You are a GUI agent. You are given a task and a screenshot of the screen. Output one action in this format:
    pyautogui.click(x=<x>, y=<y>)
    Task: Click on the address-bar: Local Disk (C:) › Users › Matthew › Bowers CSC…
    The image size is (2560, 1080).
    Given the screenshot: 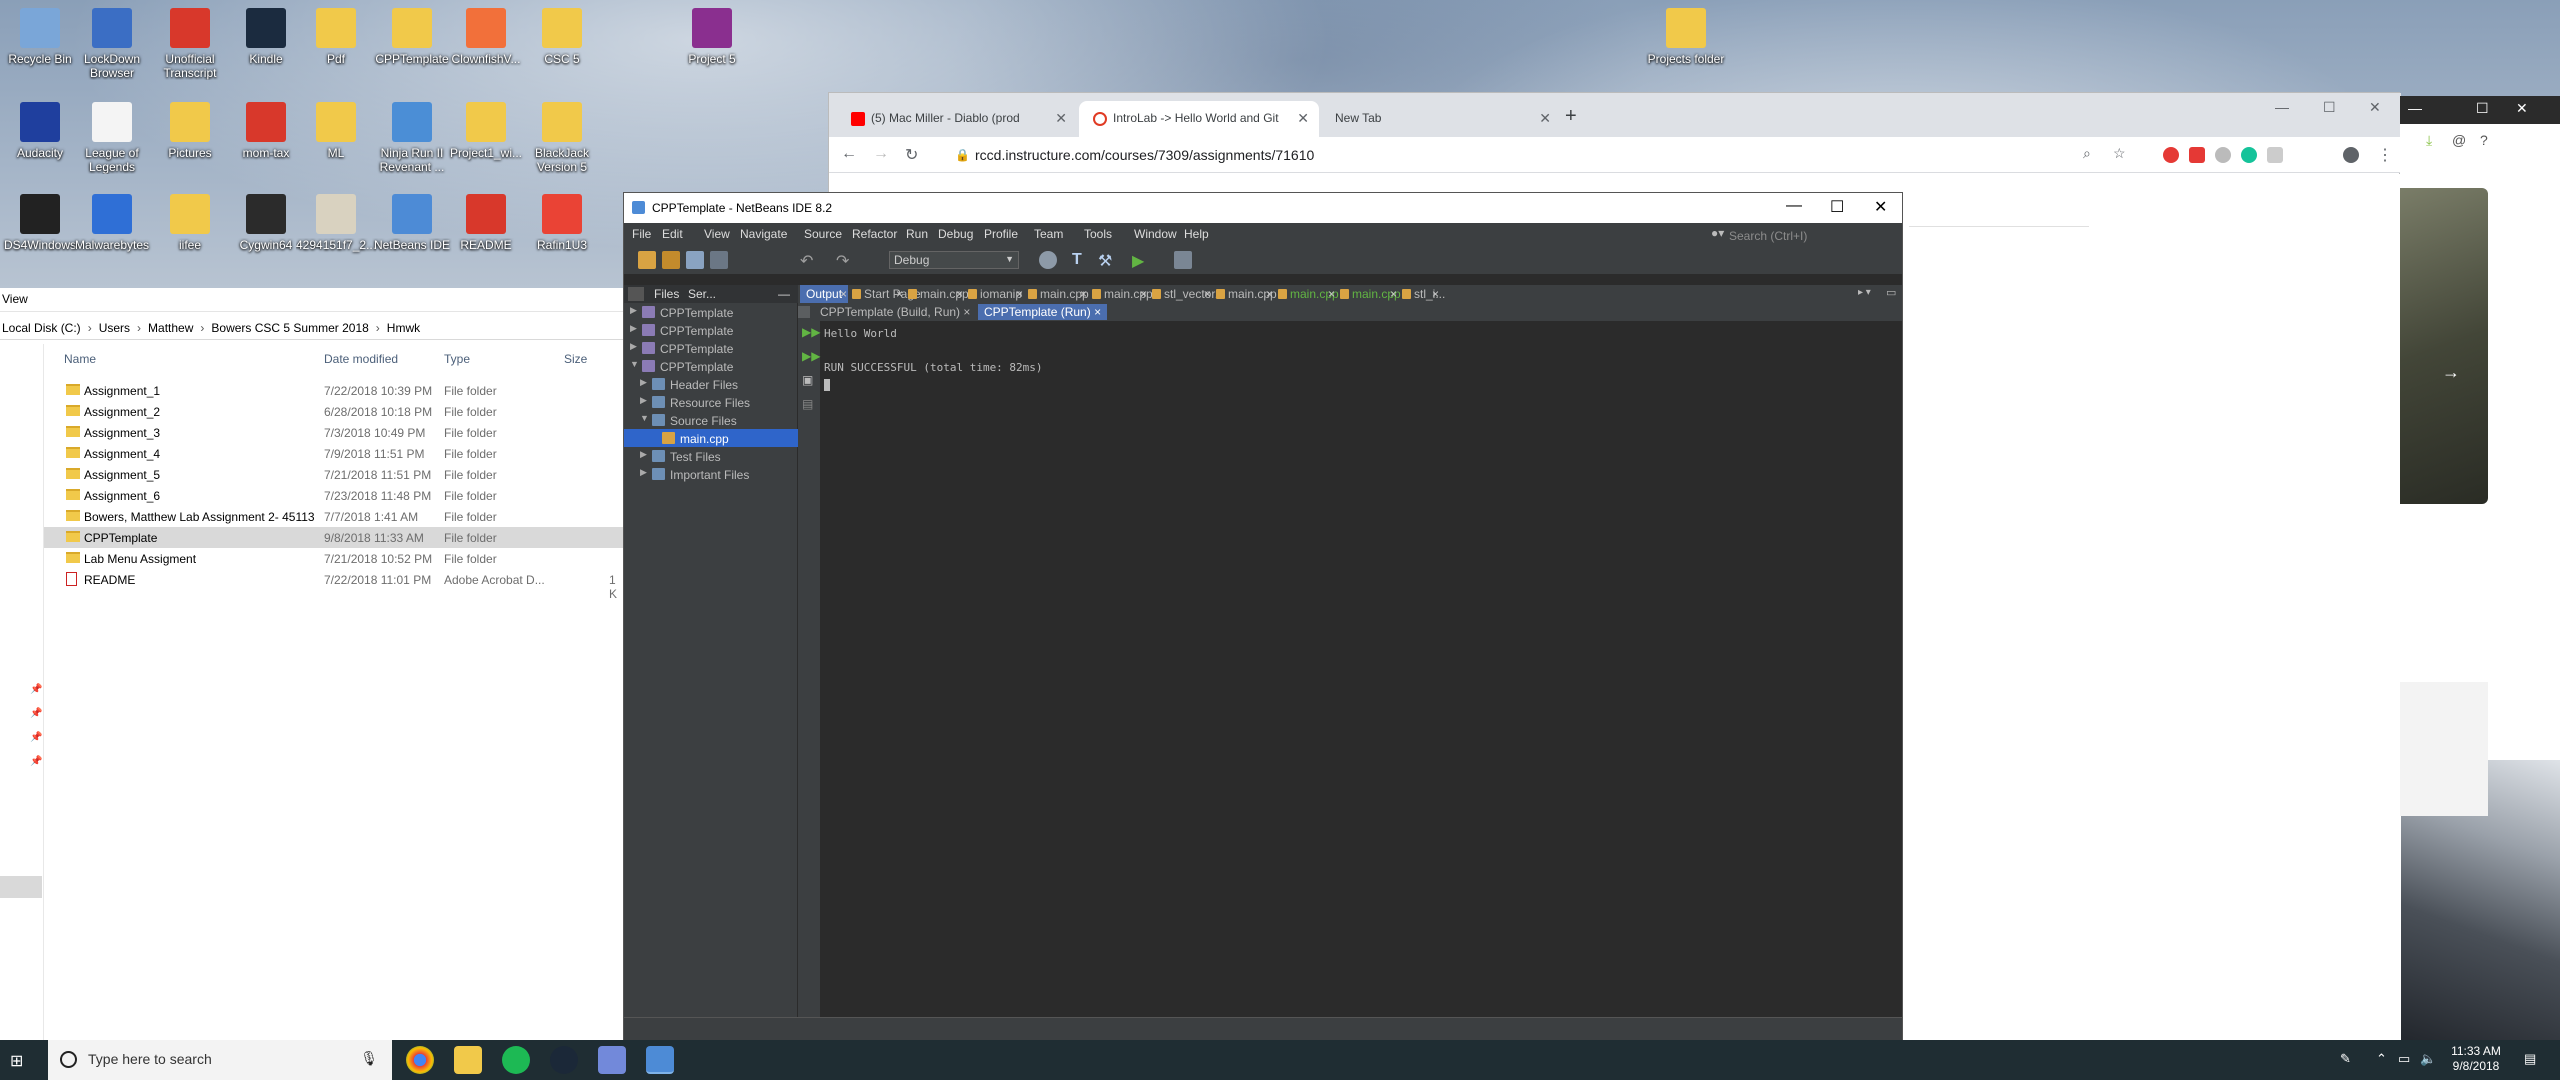 What is the action you would take?
    pyautogui.click(x=311, y=328)
    